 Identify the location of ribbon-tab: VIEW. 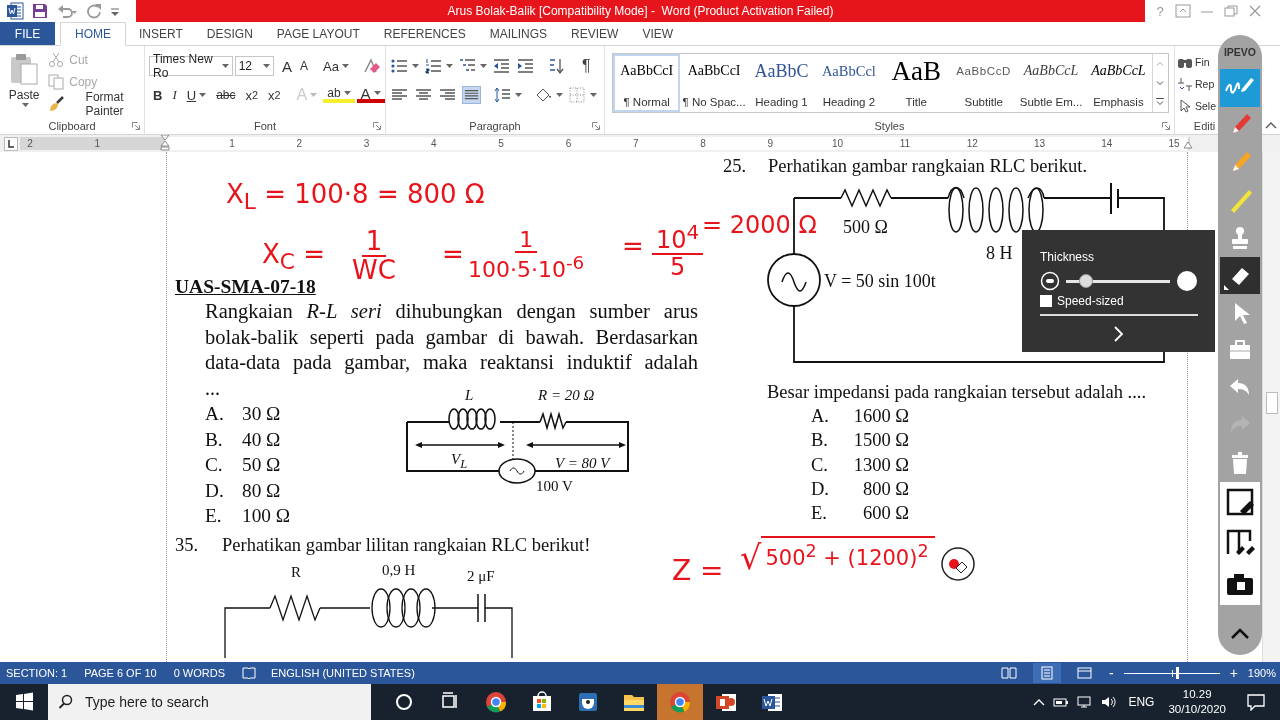
(658, 33).